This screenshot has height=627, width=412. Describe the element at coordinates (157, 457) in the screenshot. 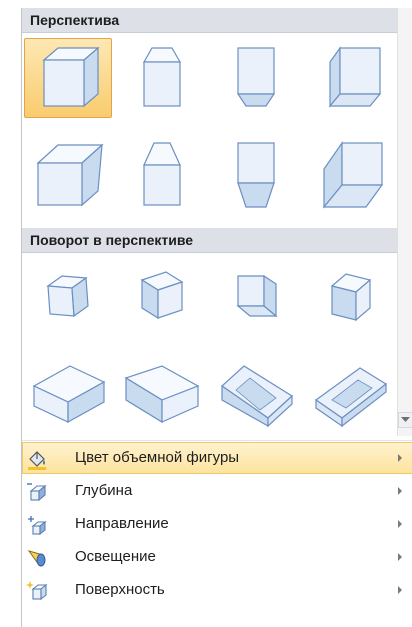

I see `menu-item-label: Цвет объемной фигуры` at that location.